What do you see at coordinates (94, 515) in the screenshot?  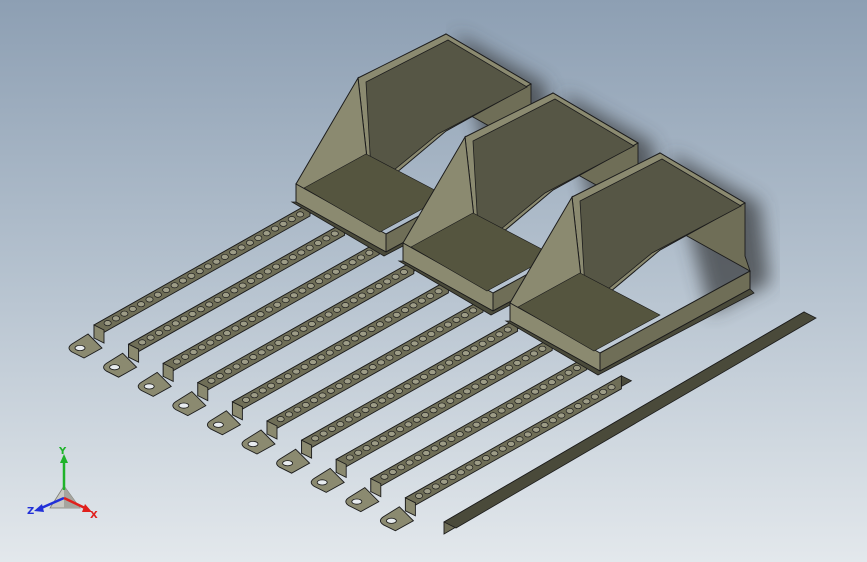 I see `x-axis-label: X` at bounding box center [94, 515].